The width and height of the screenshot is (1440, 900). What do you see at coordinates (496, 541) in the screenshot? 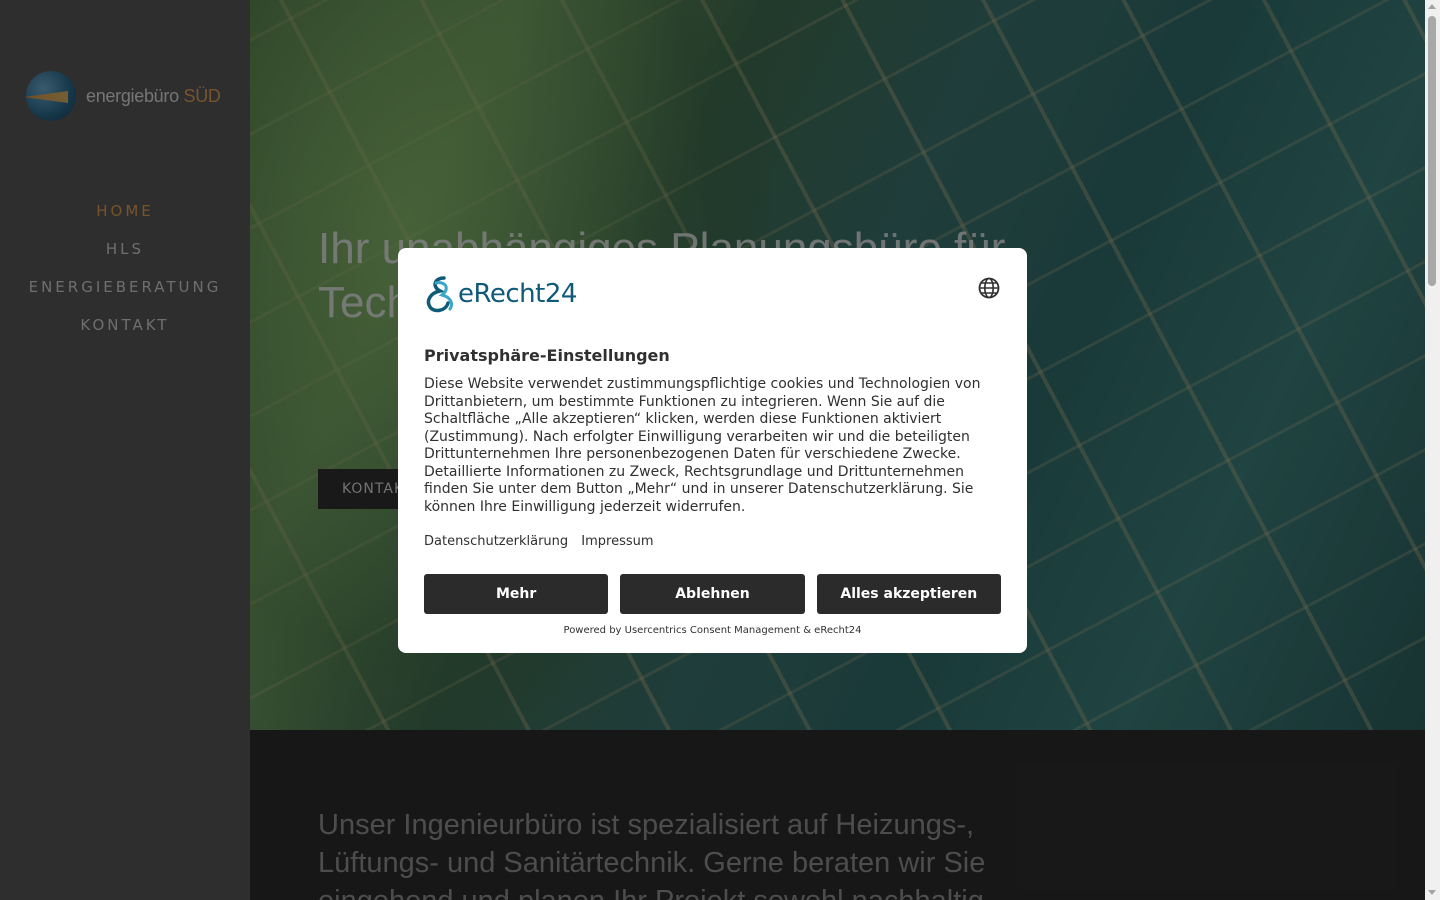
I see `privacy-policy-link: Datenschutzerklärung` at bounding box center [496, 541].